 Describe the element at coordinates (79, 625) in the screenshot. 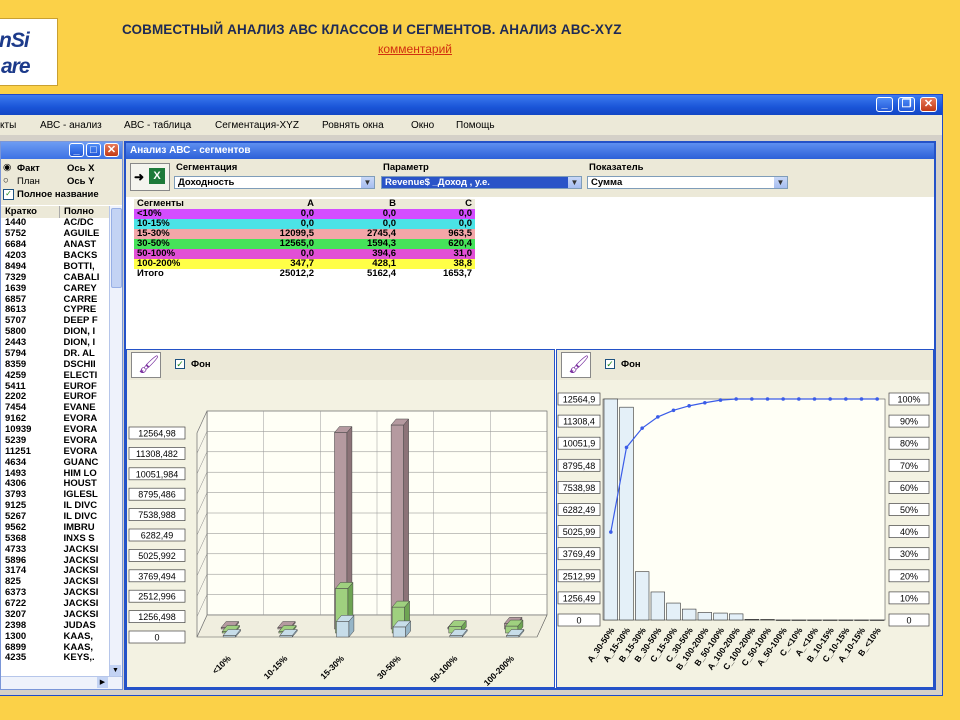

I see `item-name: JUDAS` at that location.